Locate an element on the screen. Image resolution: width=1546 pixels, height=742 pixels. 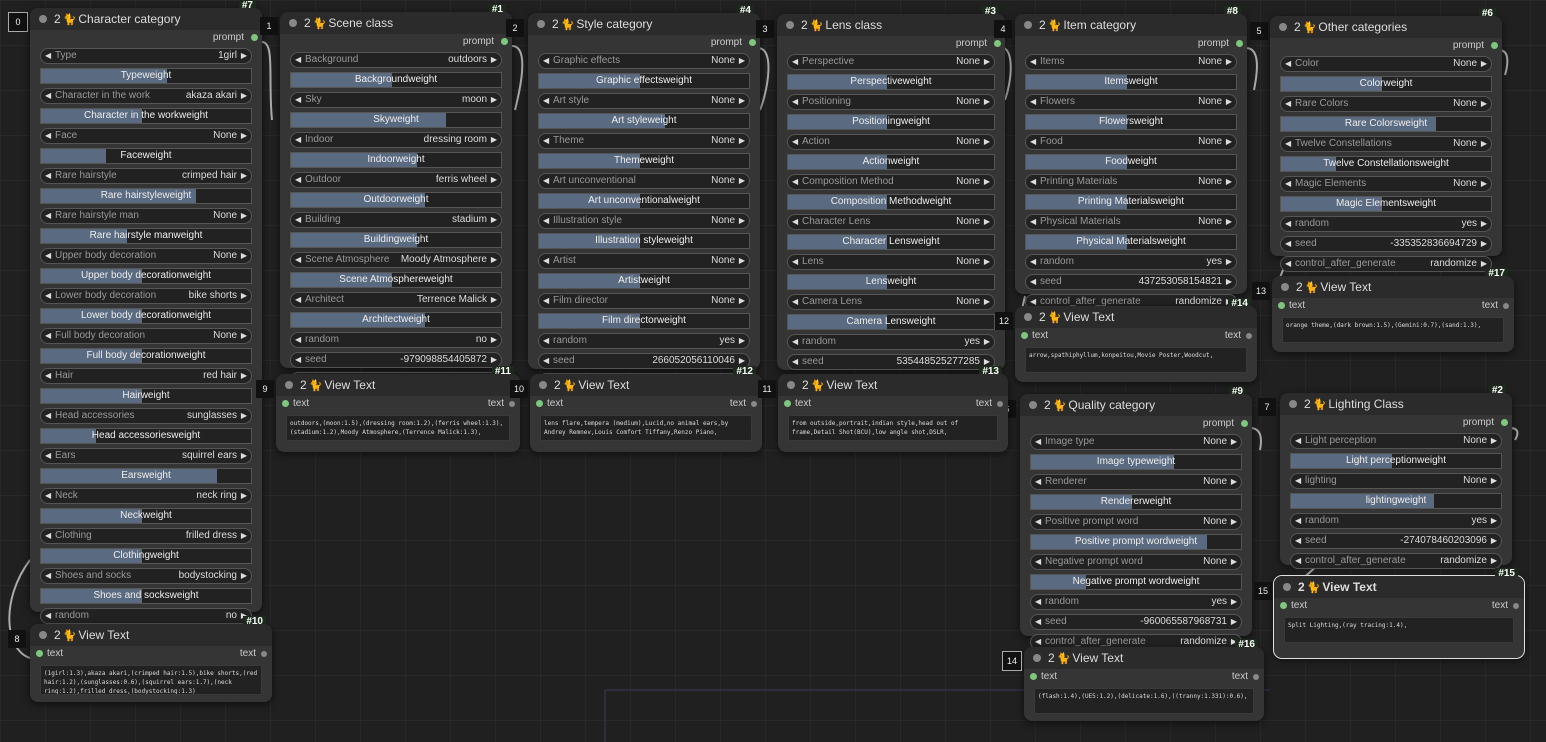
slider-twelve-constellationsweight: Twelve Constellationsweight is located at coordinates (1386, 164).